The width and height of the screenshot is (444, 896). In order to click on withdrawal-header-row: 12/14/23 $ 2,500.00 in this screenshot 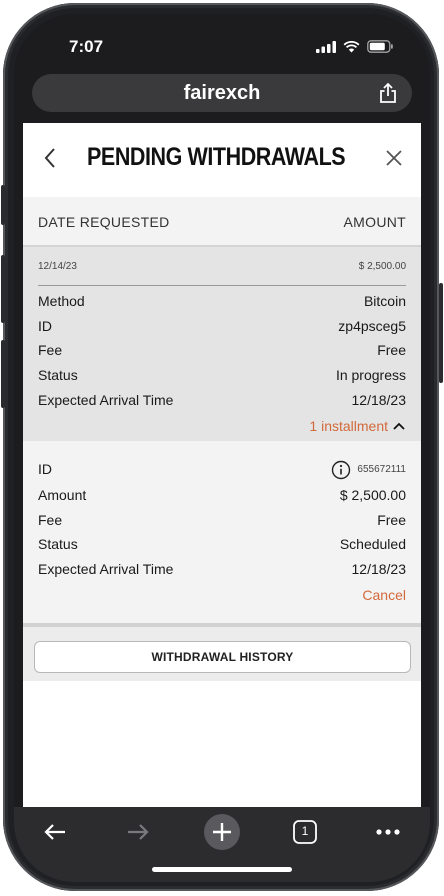, I will do `click(222, 271)`.